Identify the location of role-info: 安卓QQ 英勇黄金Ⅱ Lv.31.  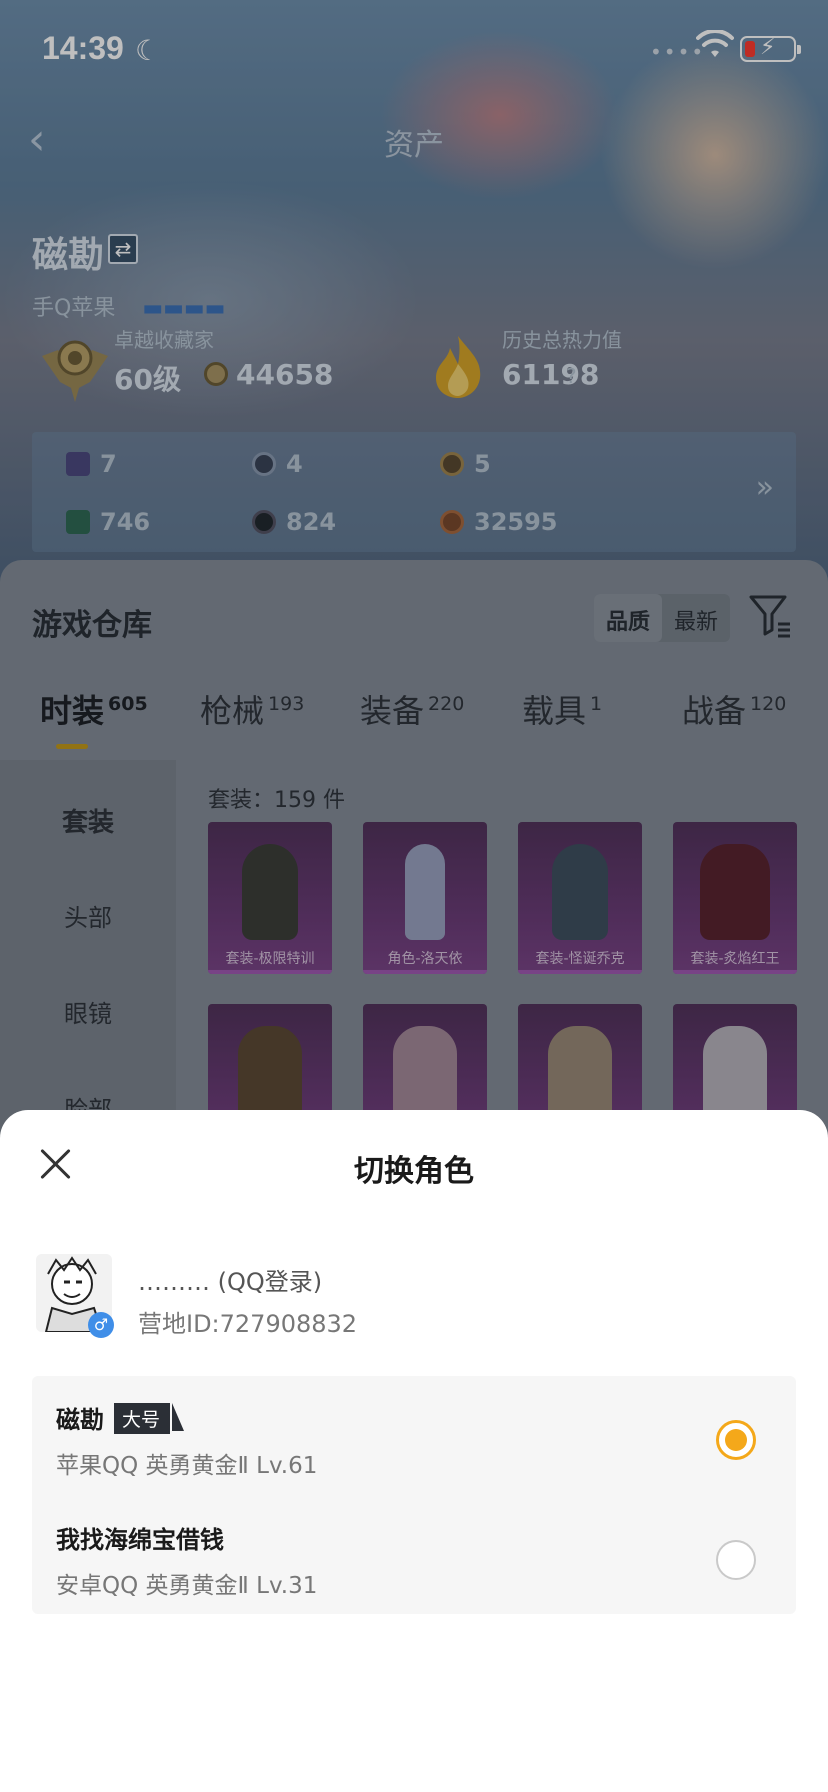
(187, 1586).